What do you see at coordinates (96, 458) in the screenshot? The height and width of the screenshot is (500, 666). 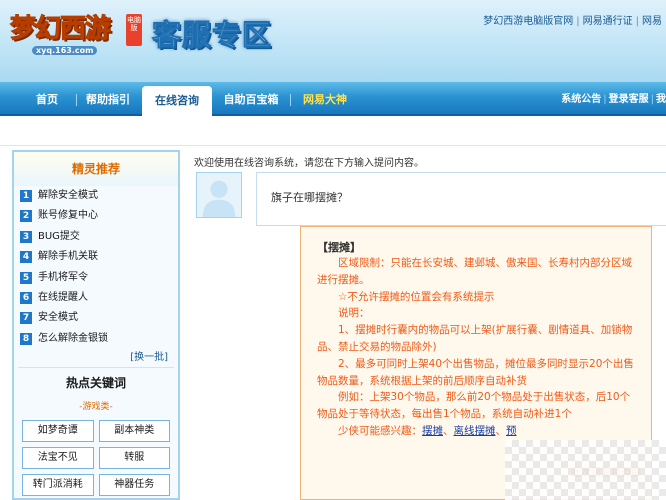 I see `hot-keywords-grid: 如梦奇谭 副本神类 法宝不见 转服 转门派消耗 神器任务` at bounding box center [96, 458].